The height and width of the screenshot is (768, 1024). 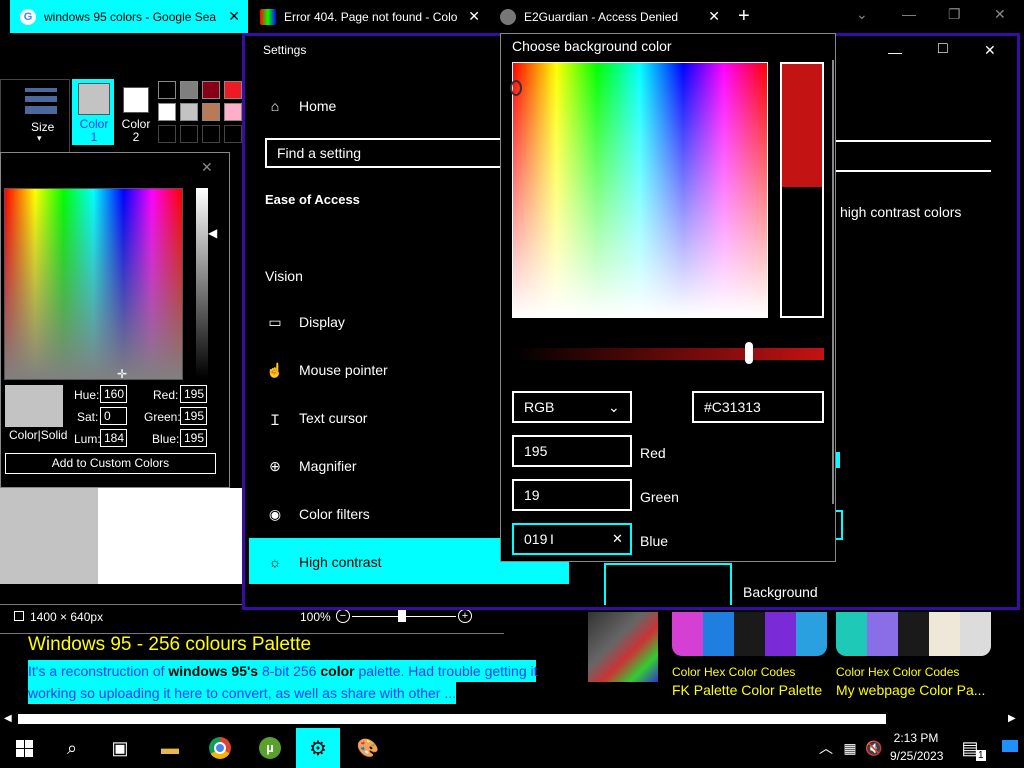 What do you see at coordinates (970, 748) in the screenshot?
I see `action-center-button: ▤ 1` at bounding box center [970, 748].